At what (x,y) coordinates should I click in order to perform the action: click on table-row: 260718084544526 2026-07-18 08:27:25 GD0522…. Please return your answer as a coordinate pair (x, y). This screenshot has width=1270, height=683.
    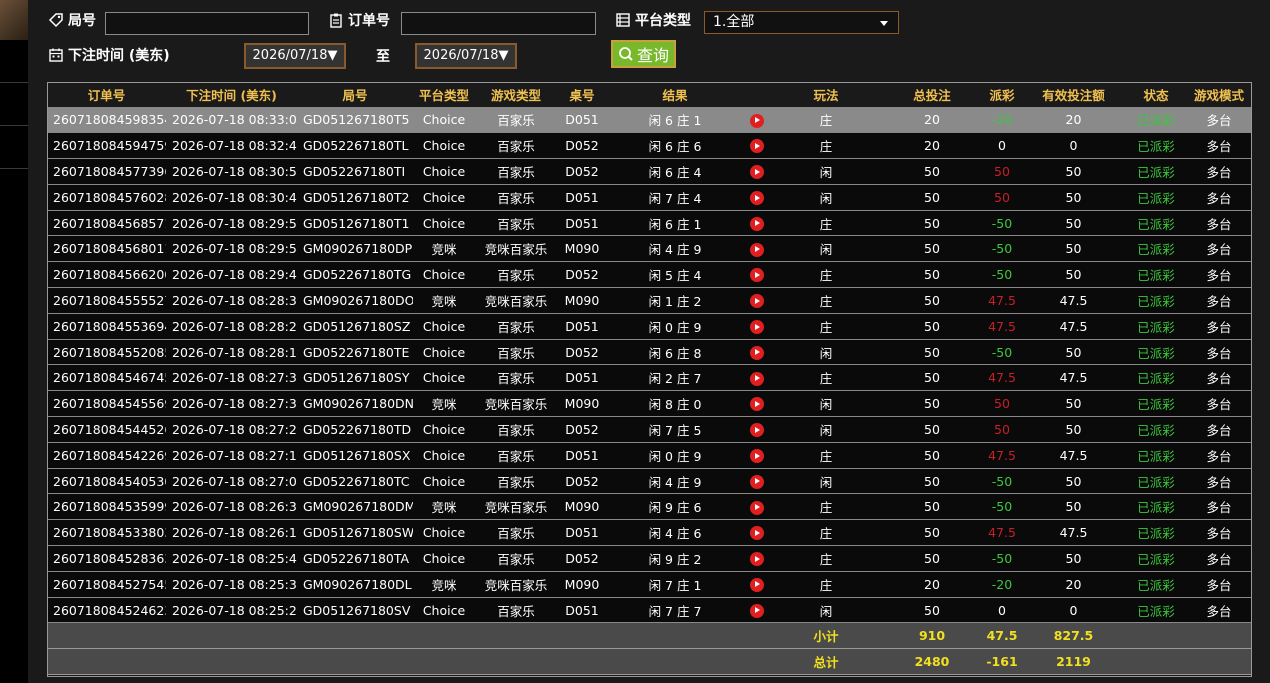
    Looking at the image, I should click on (649, 429).